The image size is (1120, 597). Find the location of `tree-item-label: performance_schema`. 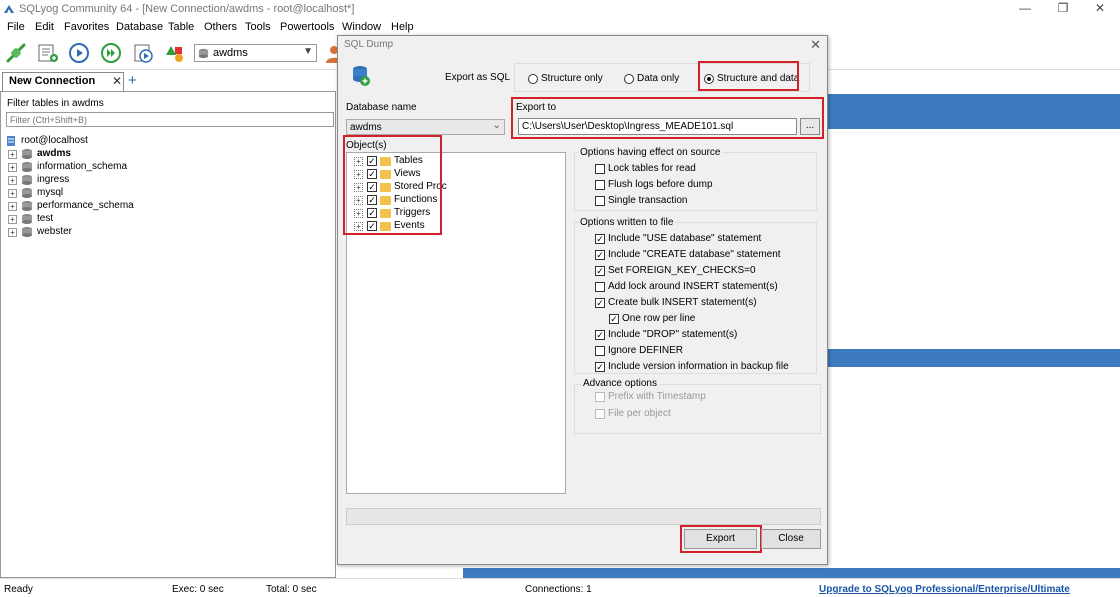

tree-item-label: performance_schema is located at coordinates (85, 205).